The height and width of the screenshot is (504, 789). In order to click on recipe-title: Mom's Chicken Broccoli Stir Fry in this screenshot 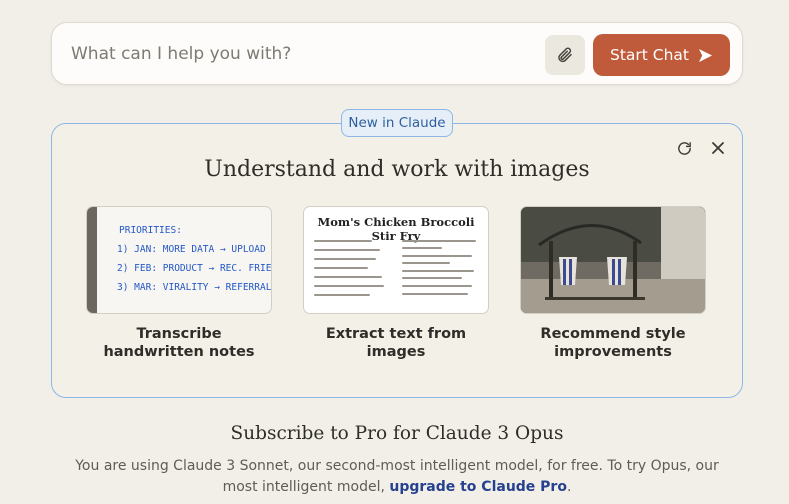, I will do `click(396, 229)`.